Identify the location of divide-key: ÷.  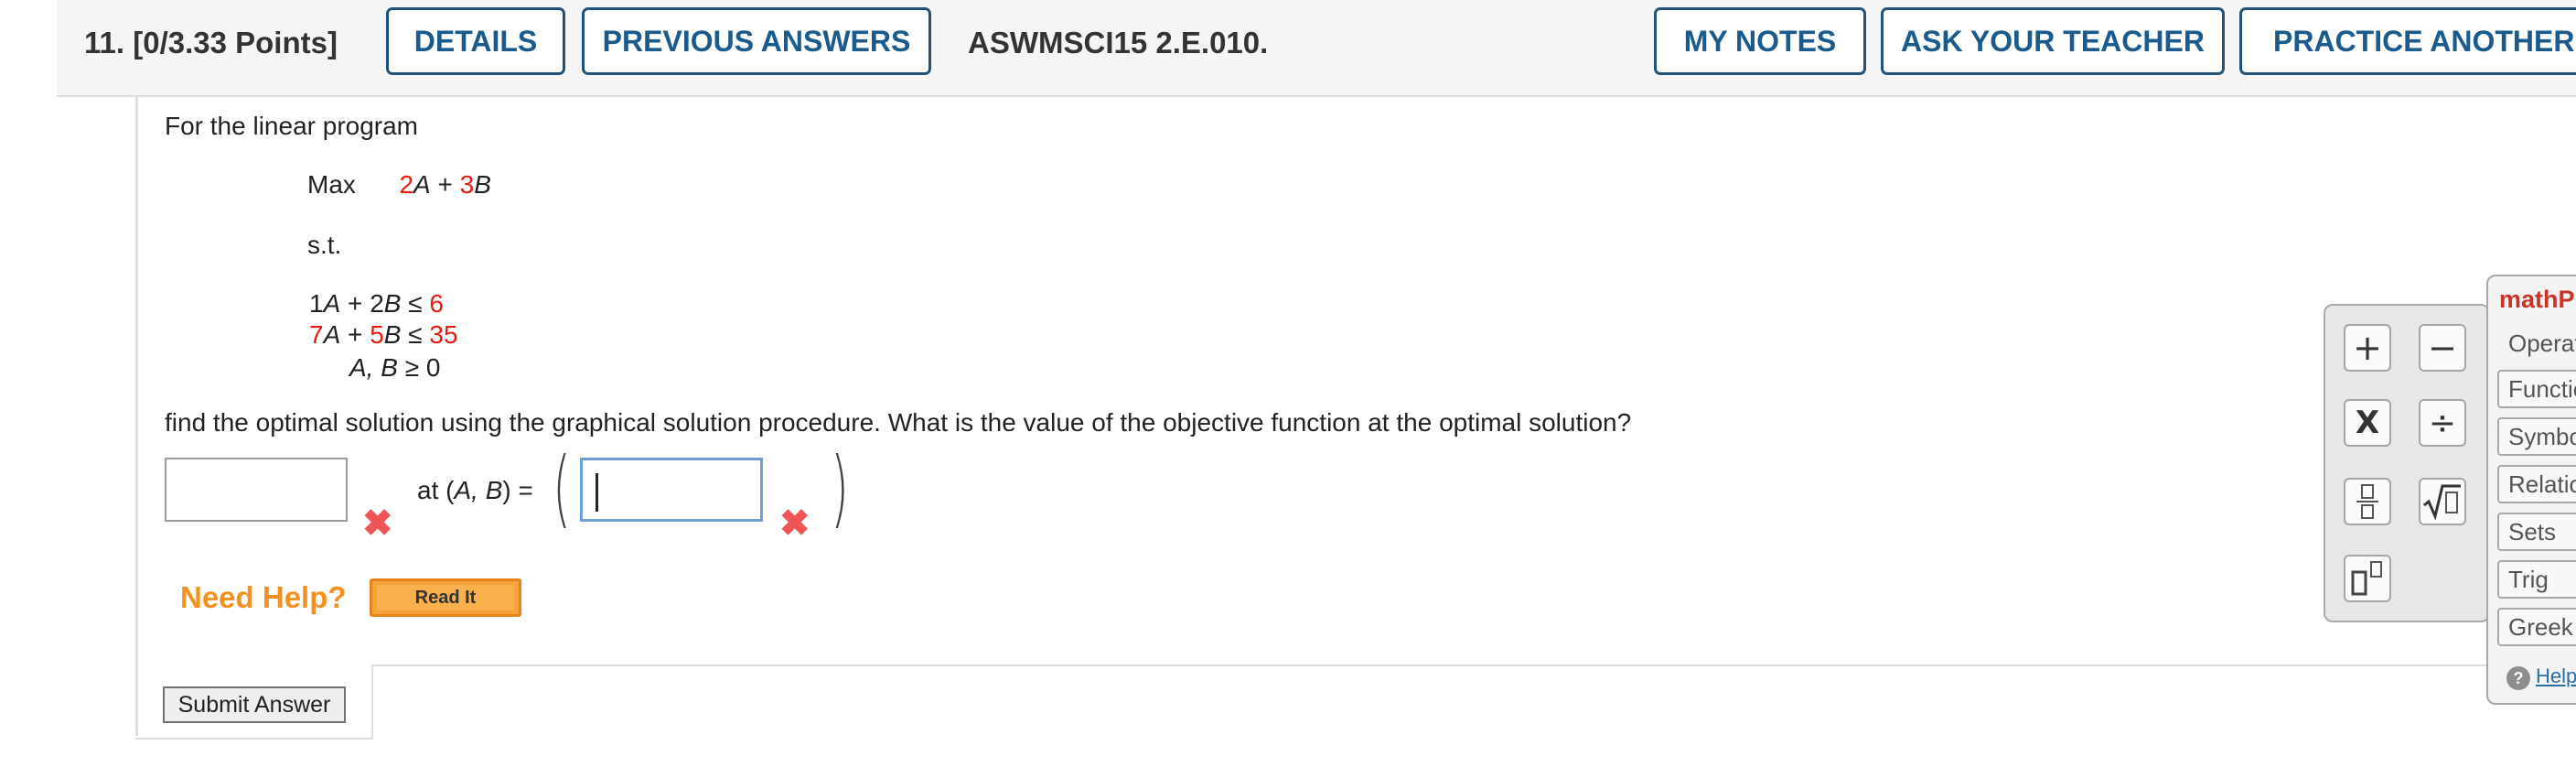
(2442, 423).